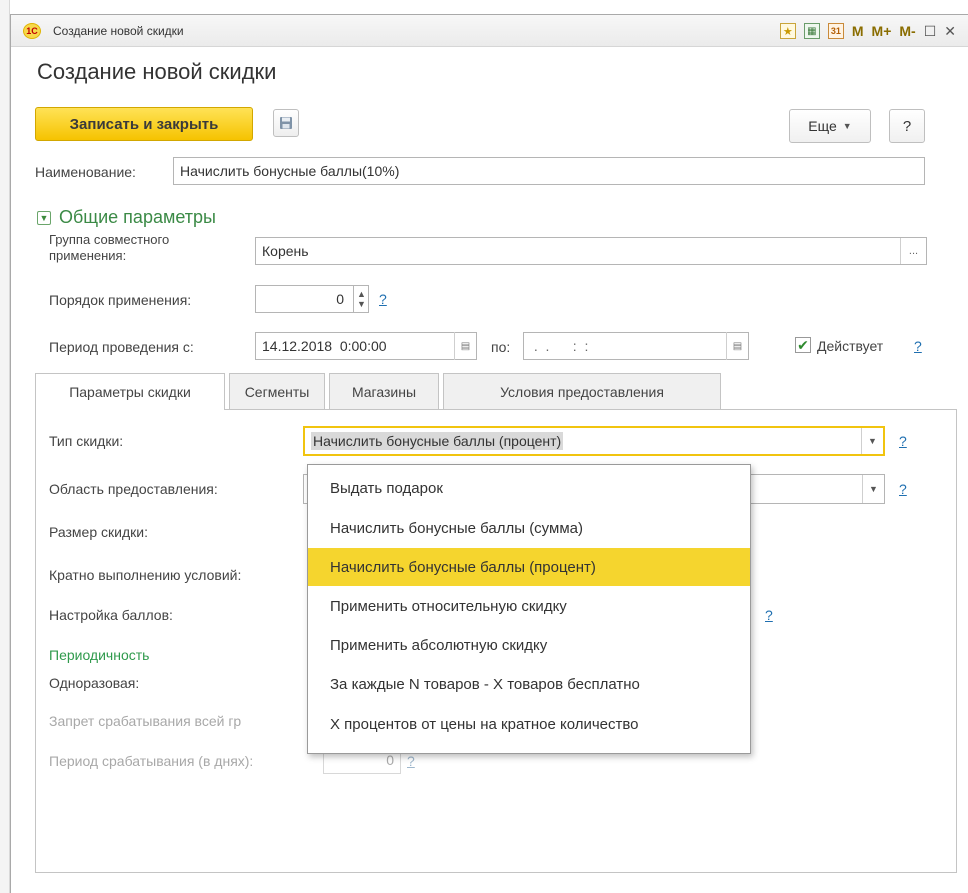 This screenshot has height=893, width=968. I want to click on tab-discount-params: Параметры скидки, so click(130, 391).